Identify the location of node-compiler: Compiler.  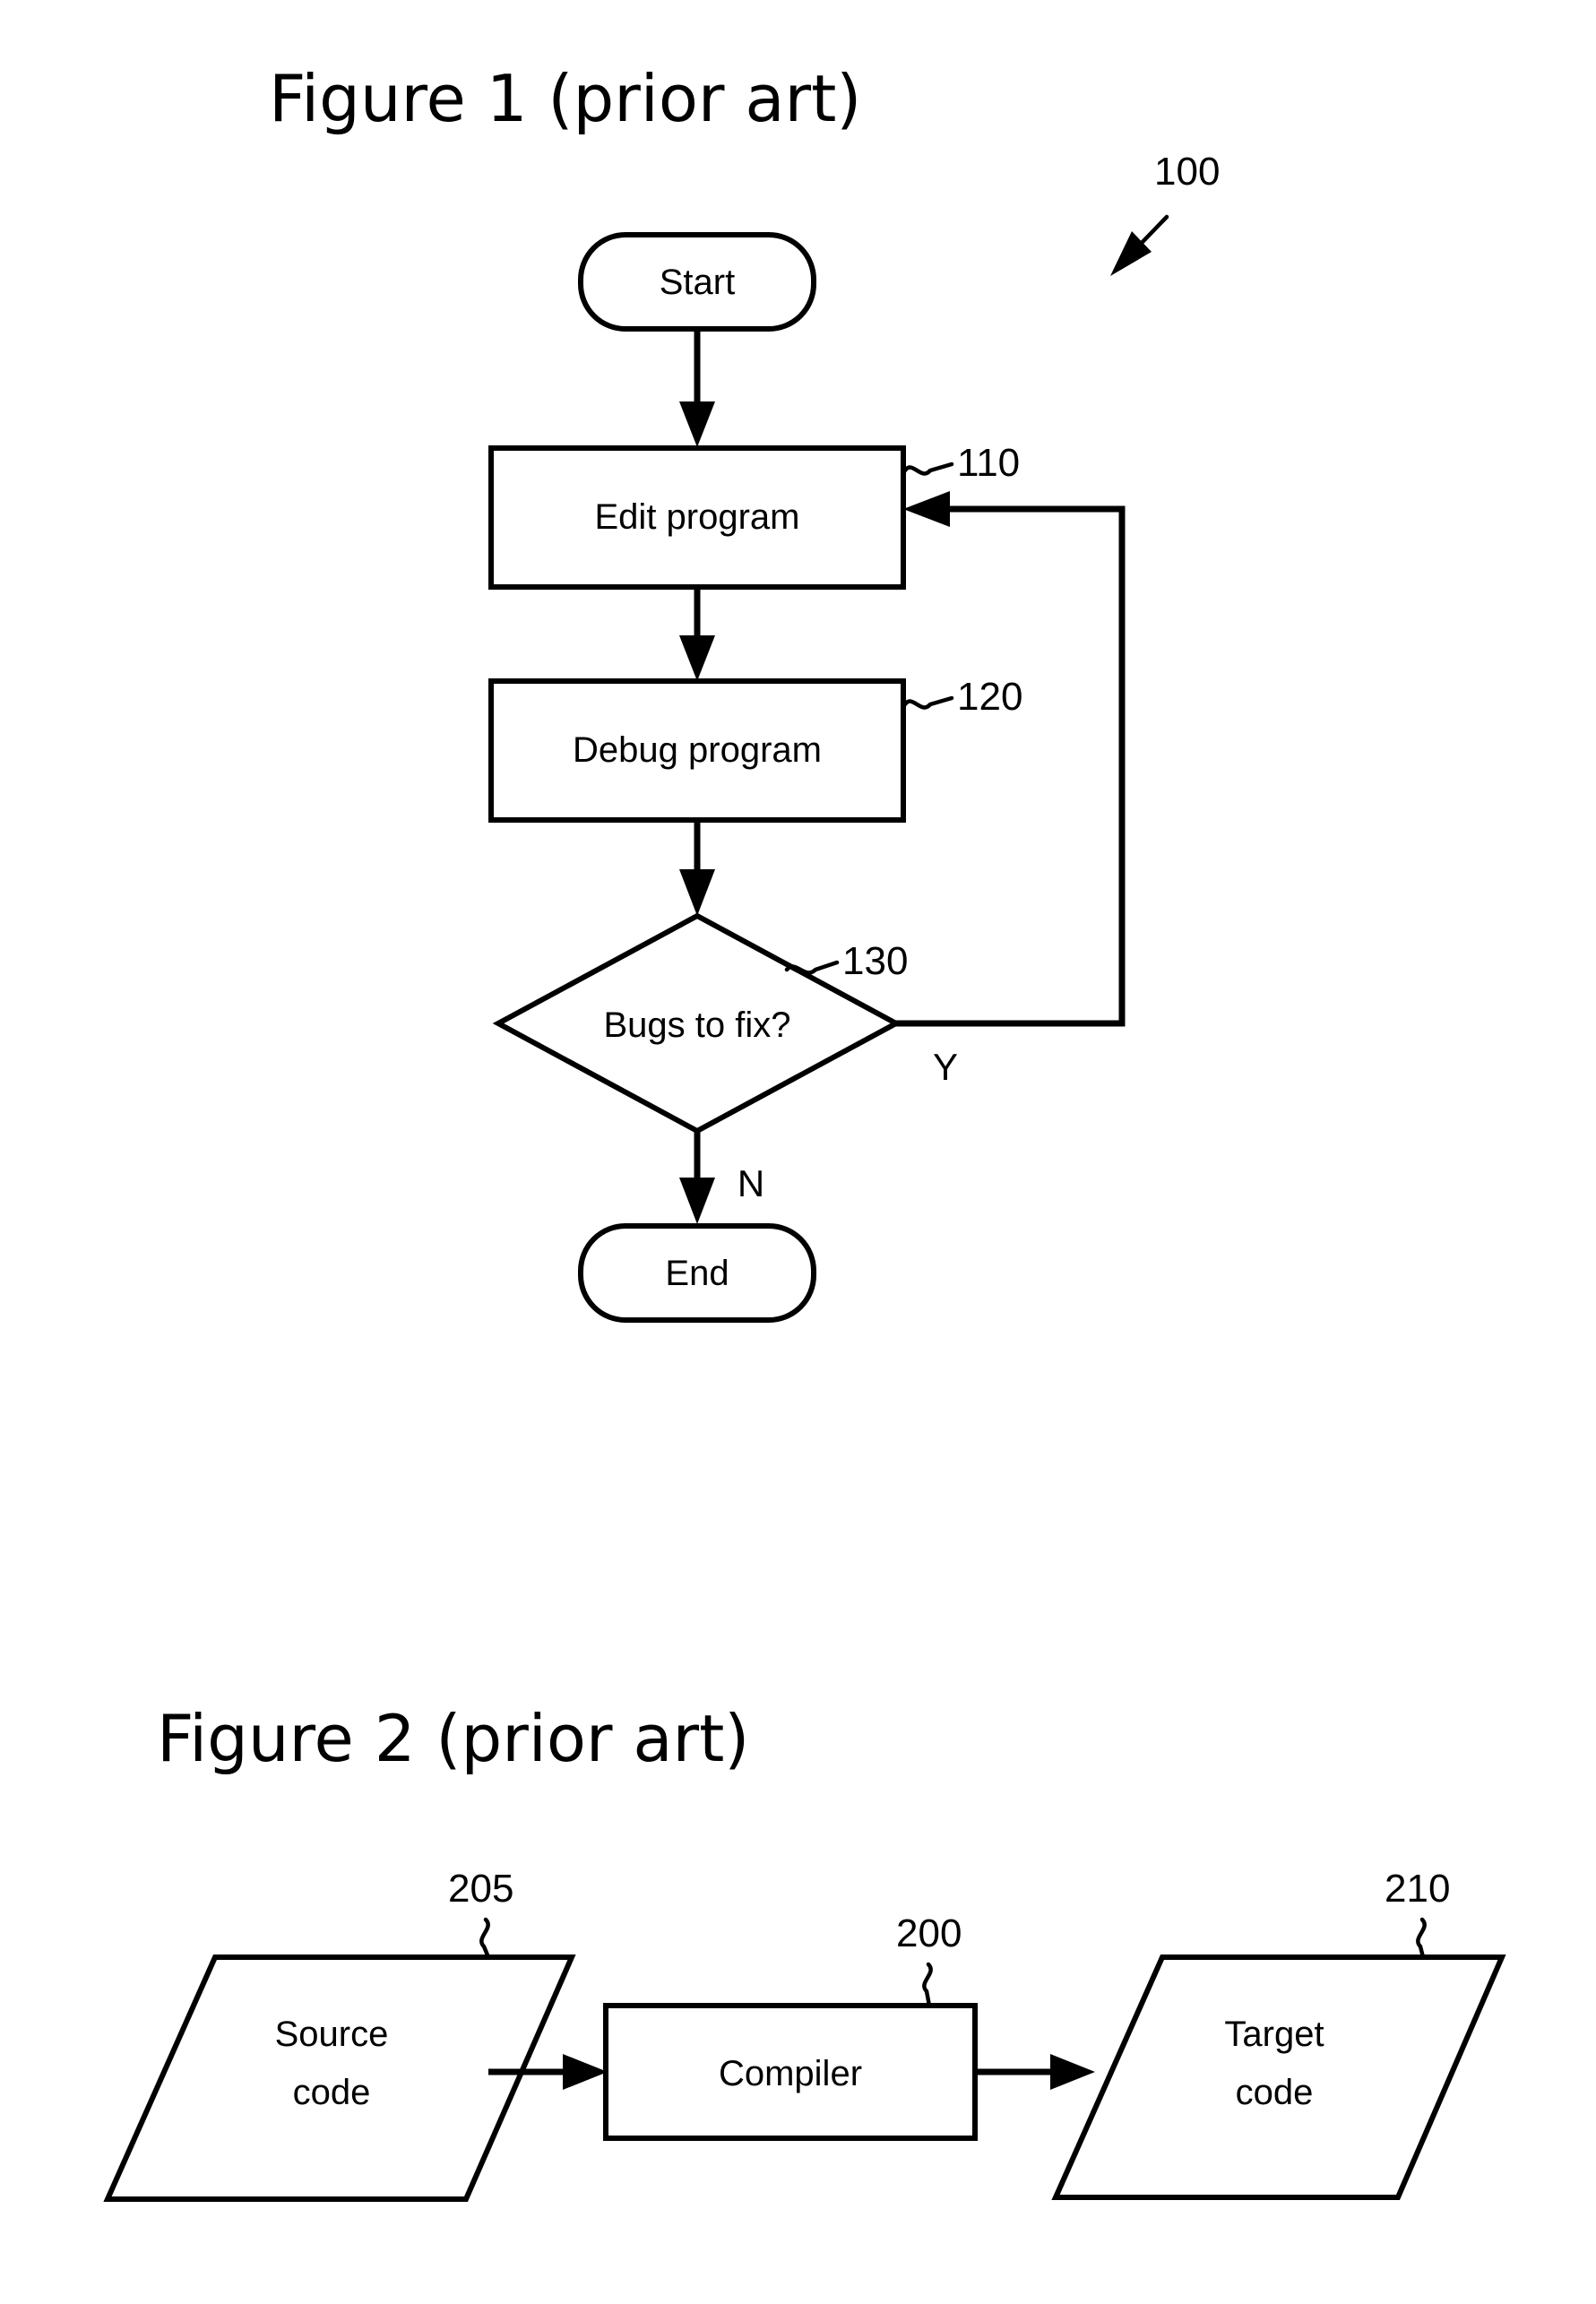
(790, 2072).